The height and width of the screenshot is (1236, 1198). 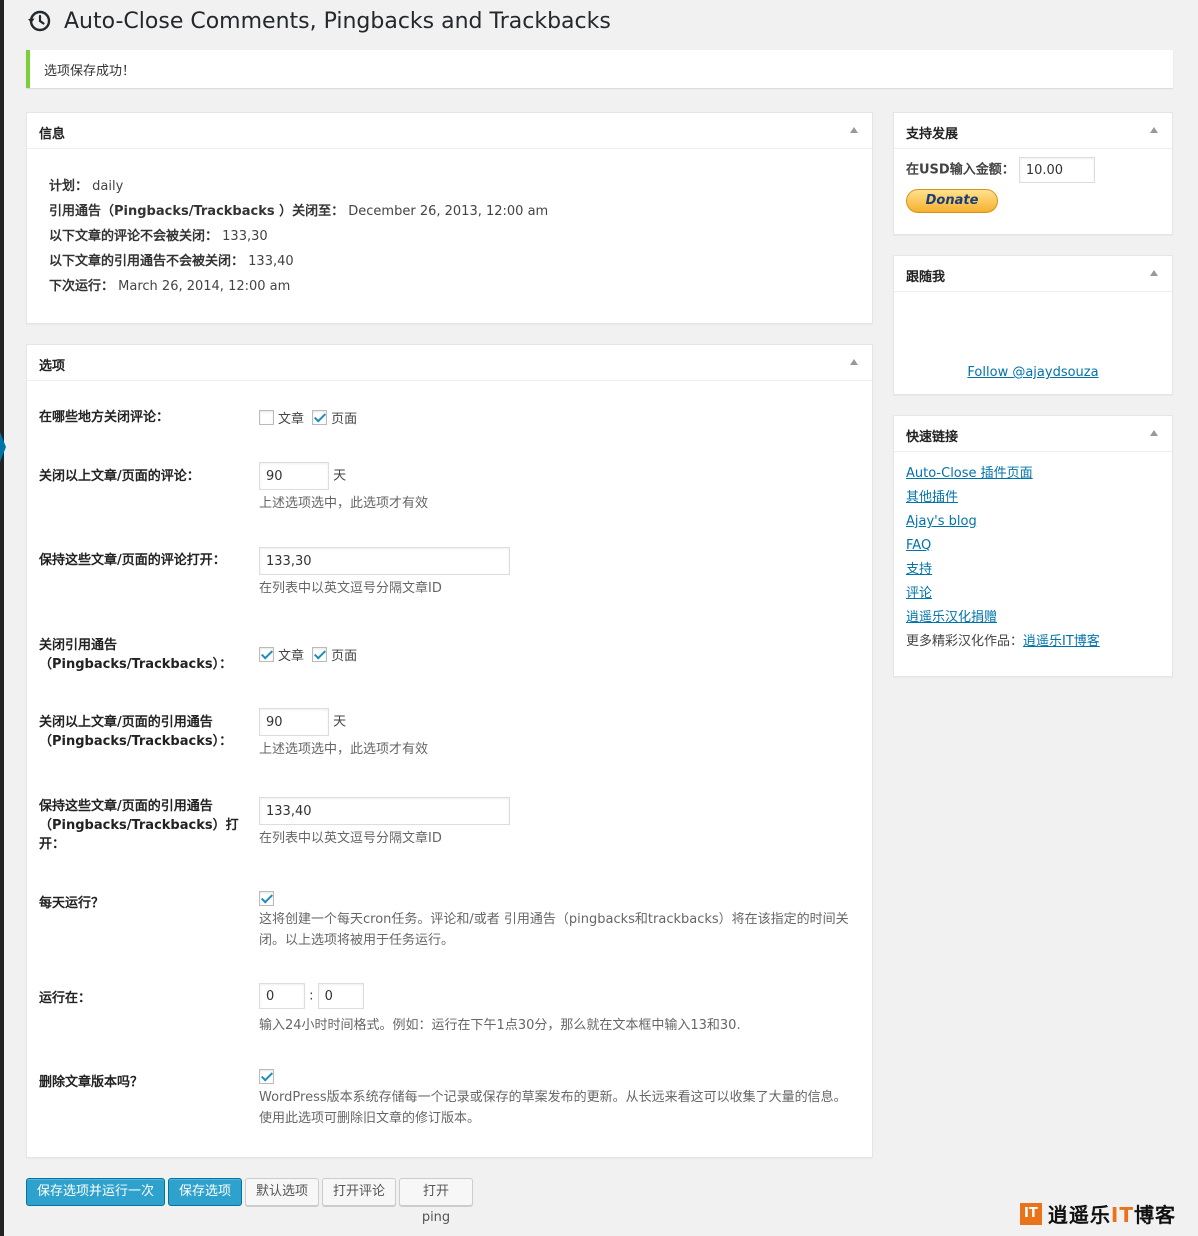 I want to click on watermark-text-a: 逍遥乐, so click(x=1079, y=1215).